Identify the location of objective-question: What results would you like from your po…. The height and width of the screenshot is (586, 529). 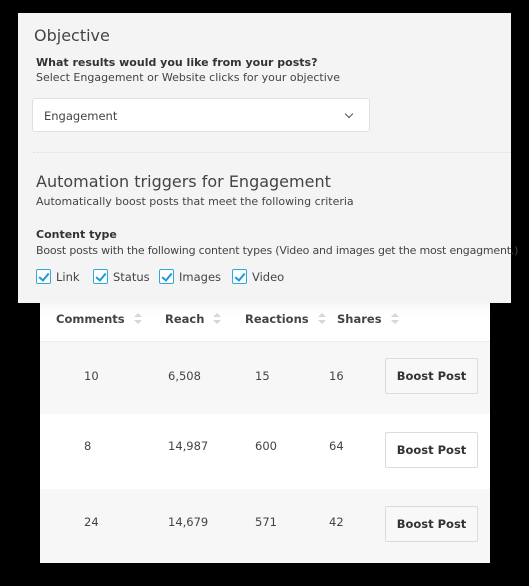
(177, 62).